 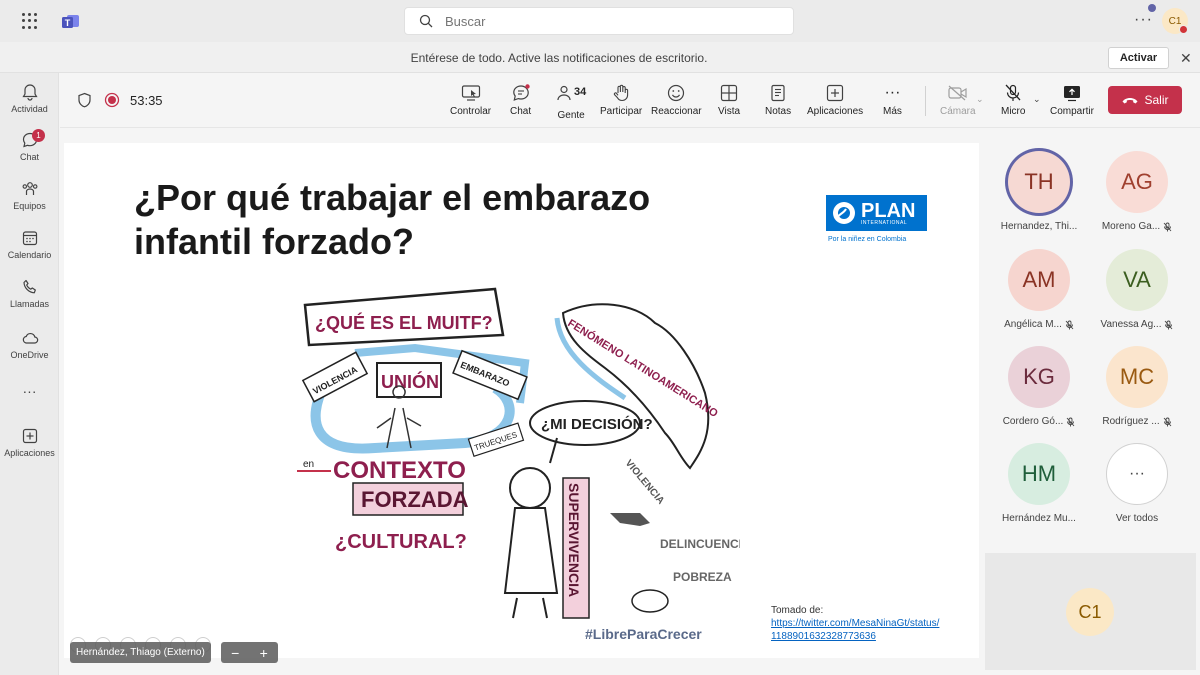 What do you see at coordinates (855, 623) in the screenshot?
I see `credit-link: https://twitter.com/MesaNinaGt/status/` at bounding box center [855, 623].